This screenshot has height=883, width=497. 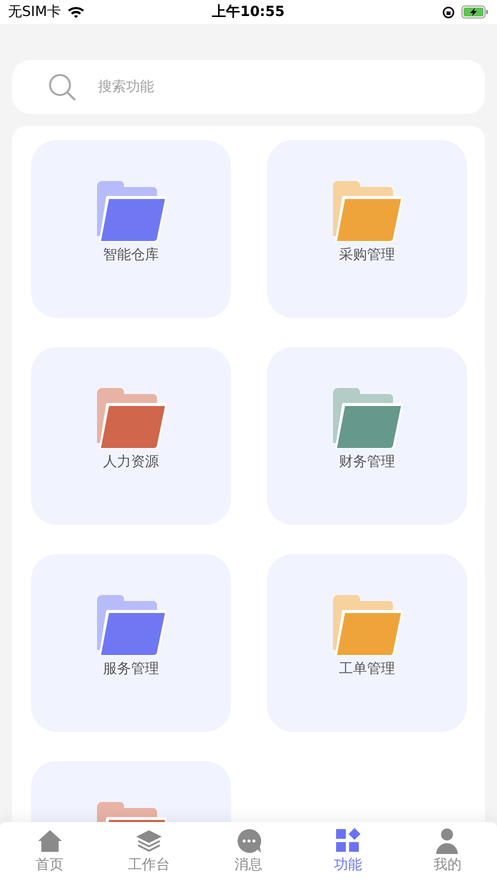 What do you see at coordinates (367, 436) in the screenshot?
I see `module-card: 财务管理` at bounding box center [367, 436].